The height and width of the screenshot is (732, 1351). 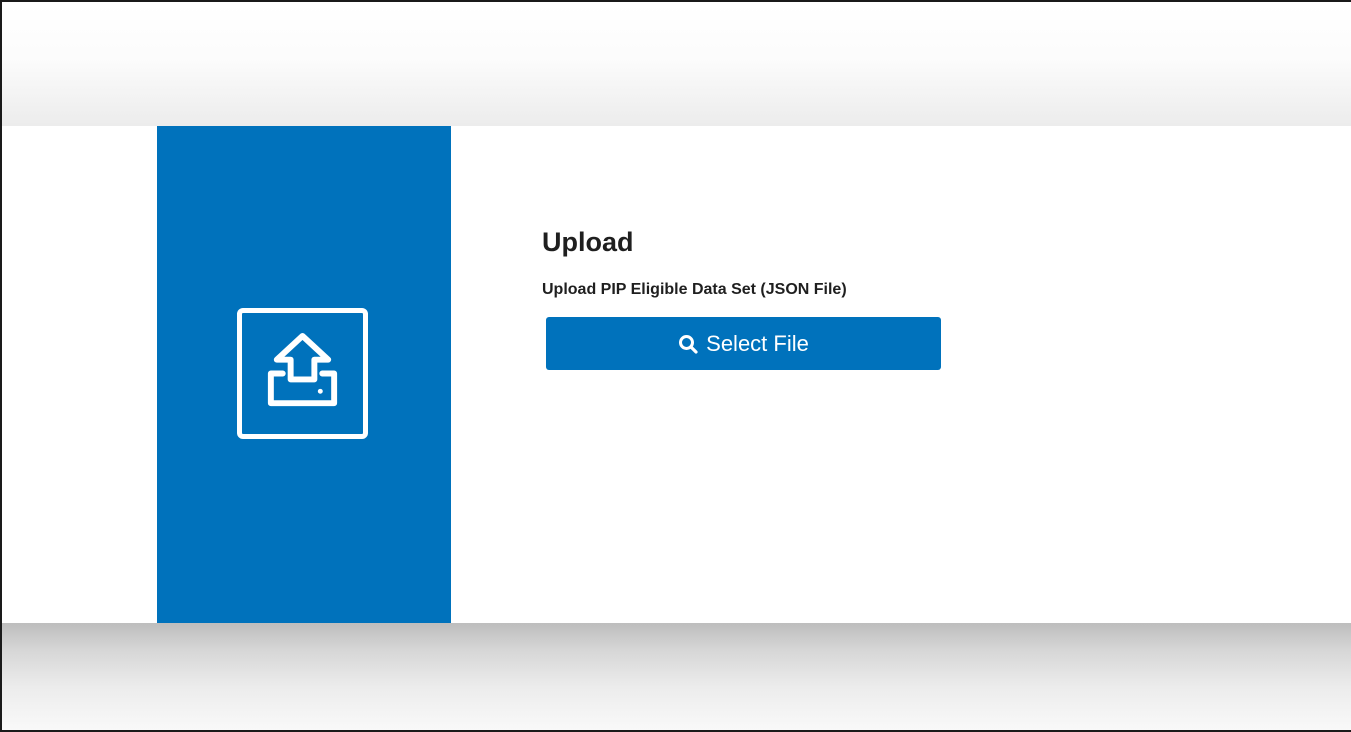 I want to click on upload-tray-icon, so click(x=302, y=373).